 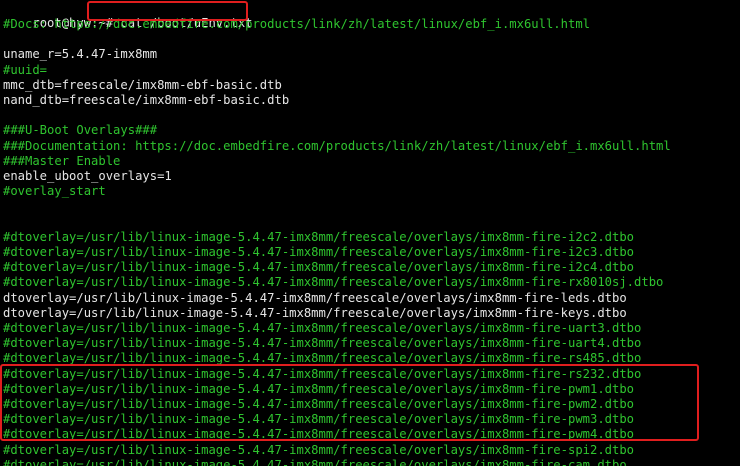 I want to click on output-line: #overlay_start, so click(x=54, y=191).